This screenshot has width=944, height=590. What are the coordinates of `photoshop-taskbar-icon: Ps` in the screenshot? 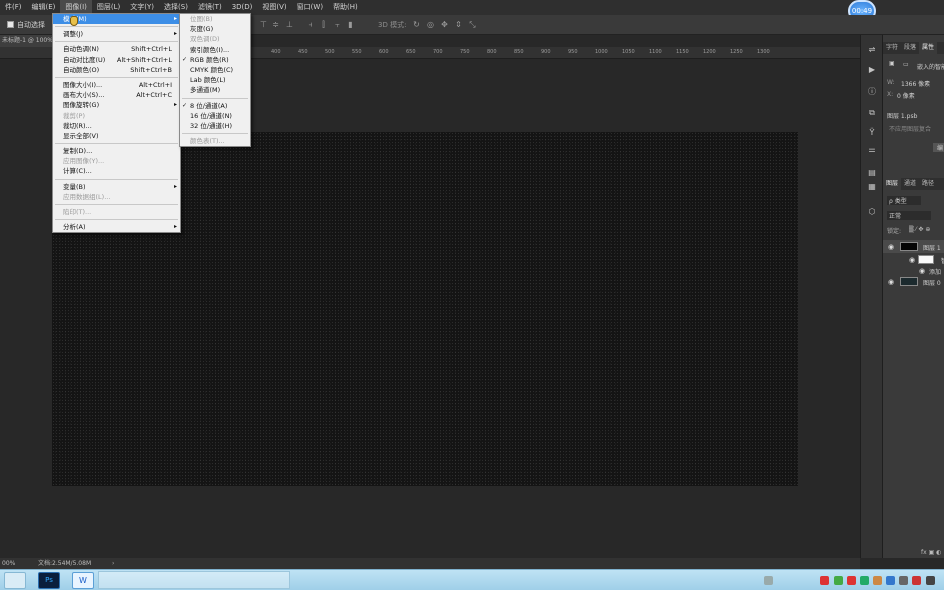 It's located at (49, 580).